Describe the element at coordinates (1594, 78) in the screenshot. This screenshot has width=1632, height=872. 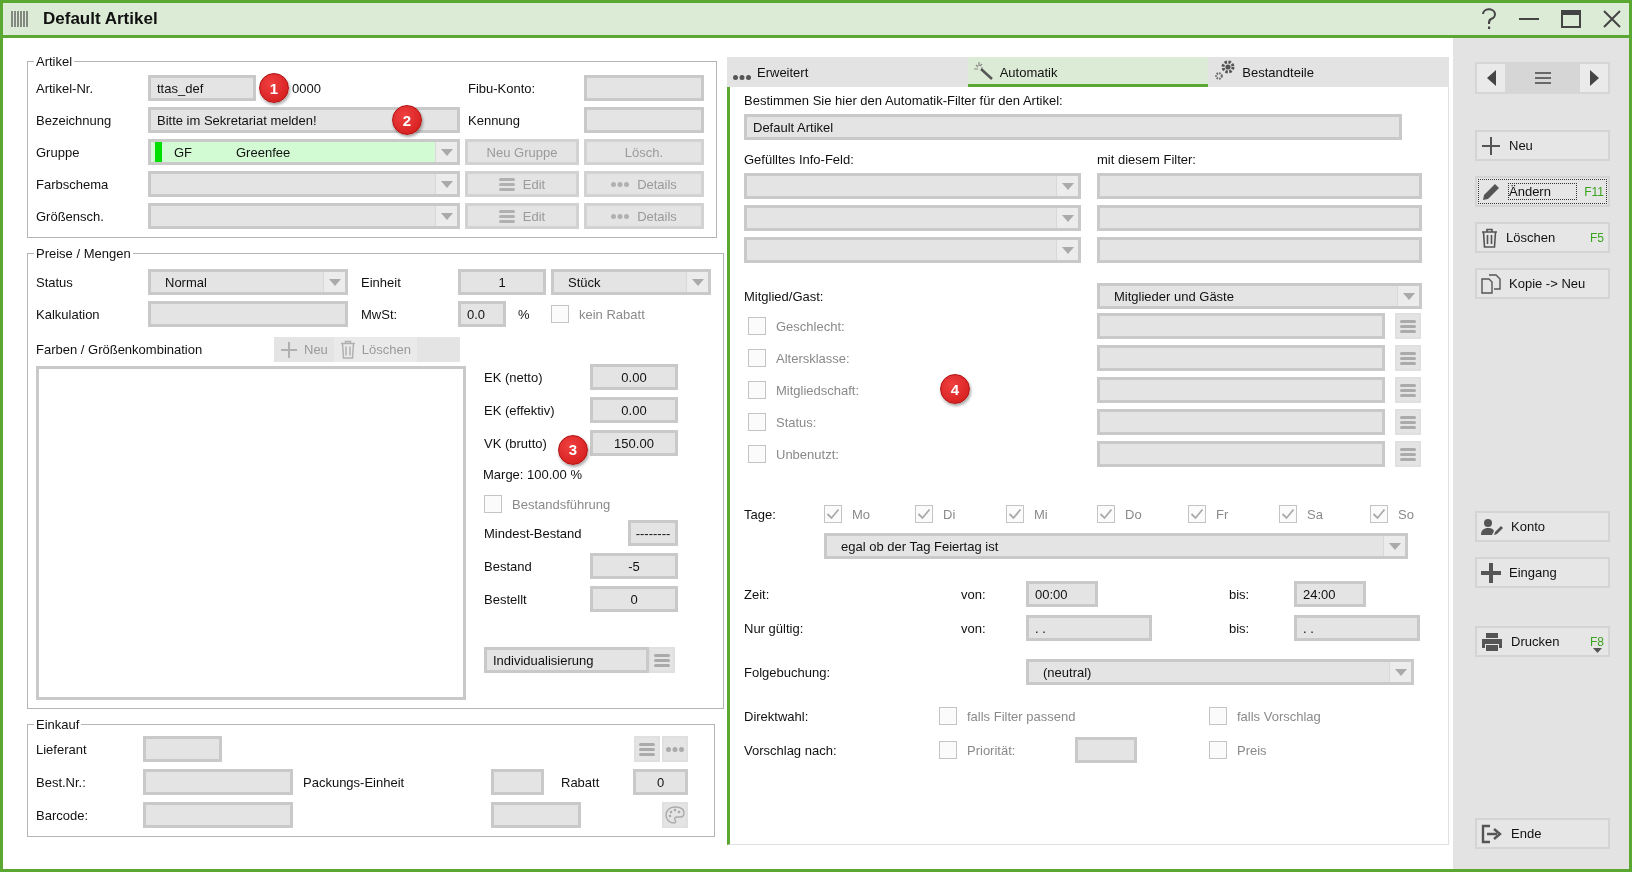
I see `next-button` at that location.